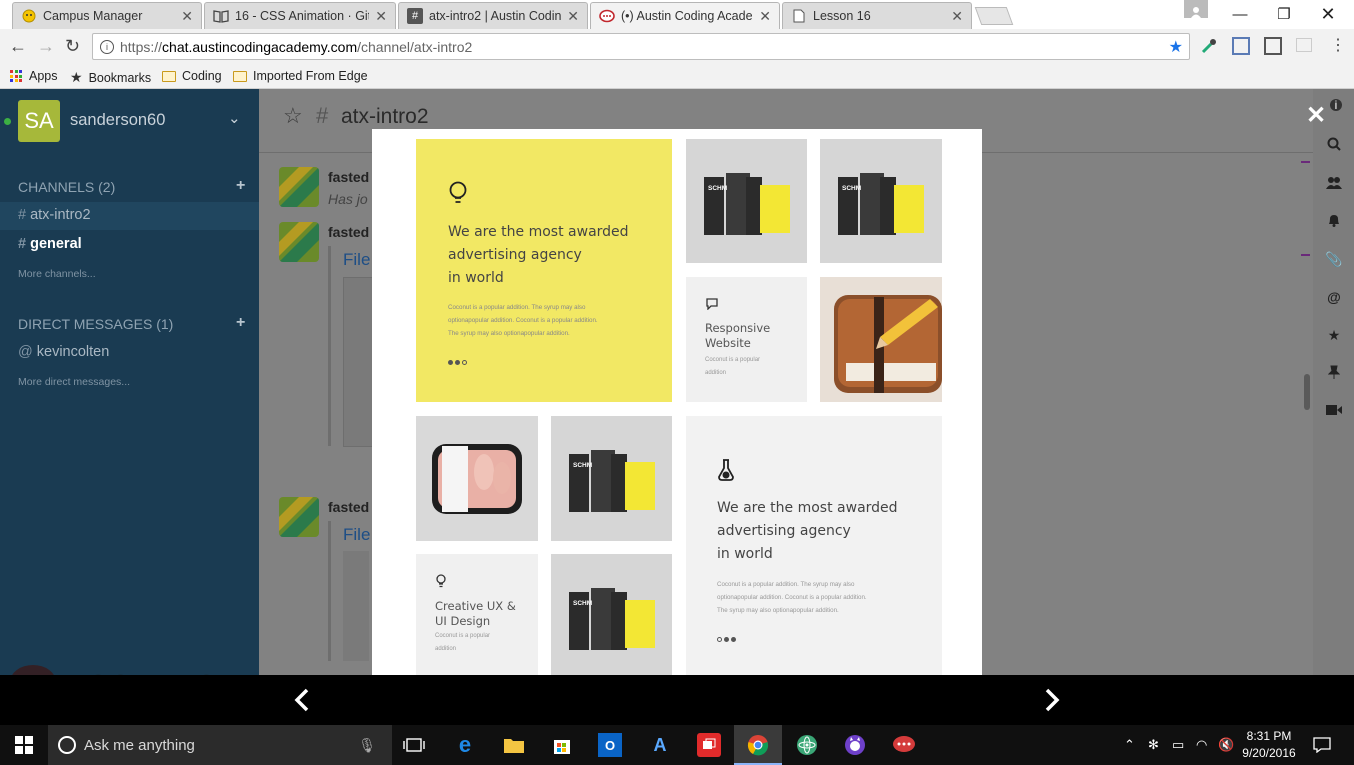 This screenshot has width=1354, height=765. I want to click on add-channel-plus-icon: +, so click(240, 186).